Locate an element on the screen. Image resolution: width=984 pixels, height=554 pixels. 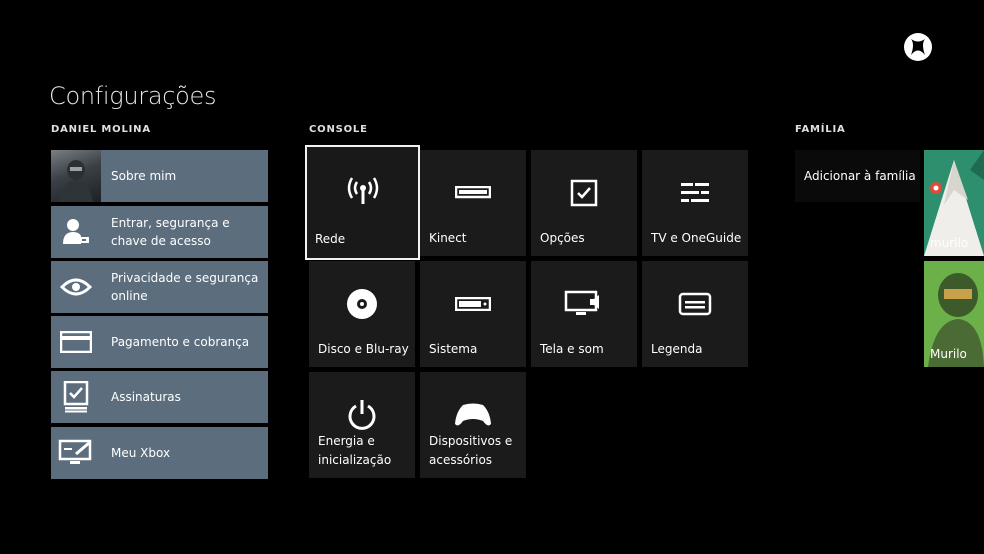
sign-in-security-item: Entrar, segurança e chave de acesso is located at coordinates (159, 232).